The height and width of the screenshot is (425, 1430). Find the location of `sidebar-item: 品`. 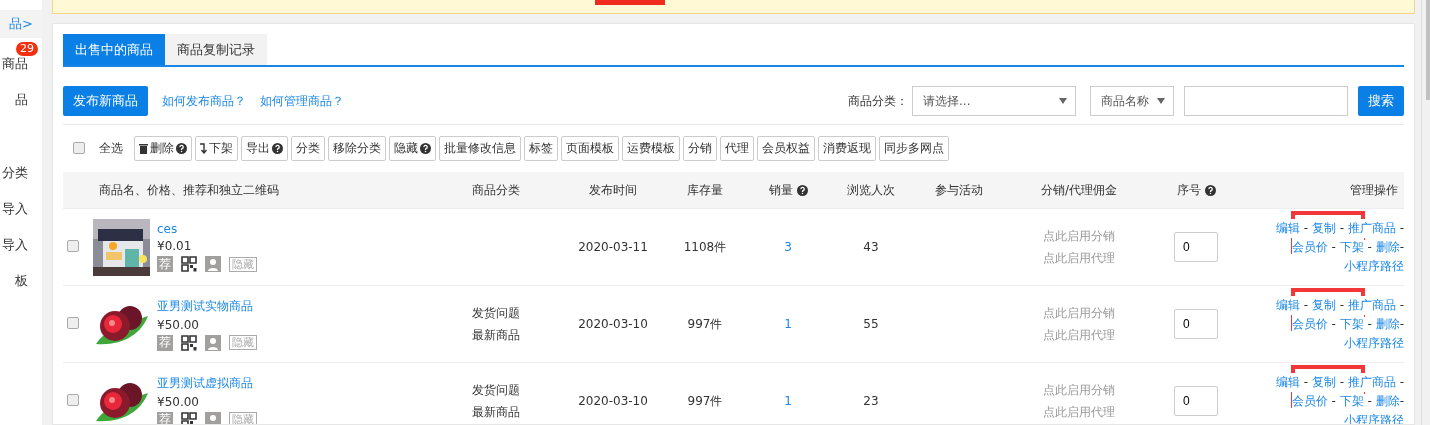

sidebar-item: 品 is located at coordinates (21, 100).